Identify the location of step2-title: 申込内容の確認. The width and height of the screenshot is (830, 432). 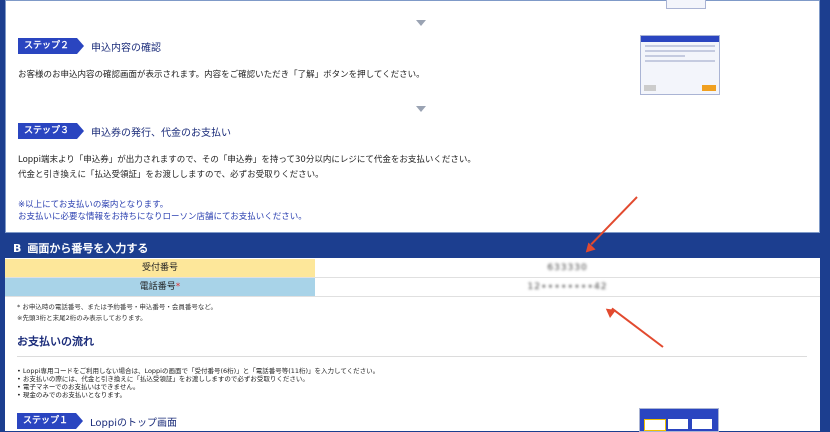
(126, 48).